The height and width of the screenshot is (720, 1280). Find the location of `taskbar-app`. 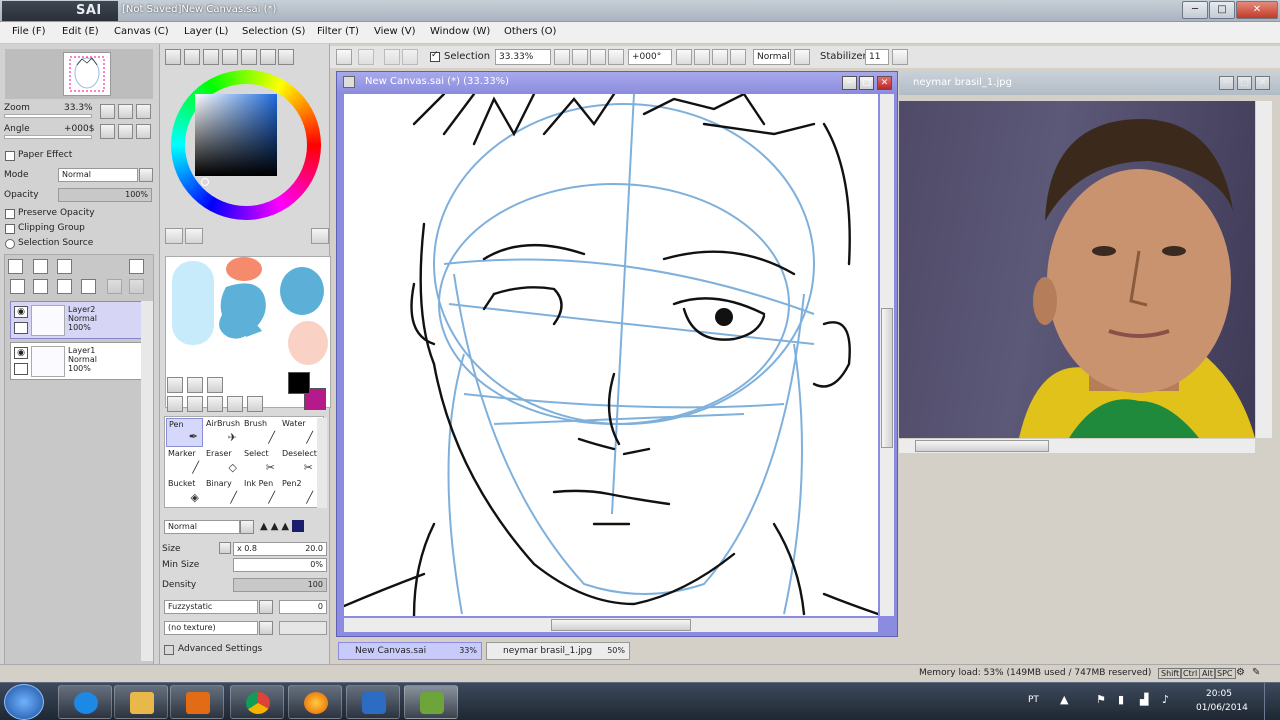

taskbar-app is located at coordinates (373, 702).